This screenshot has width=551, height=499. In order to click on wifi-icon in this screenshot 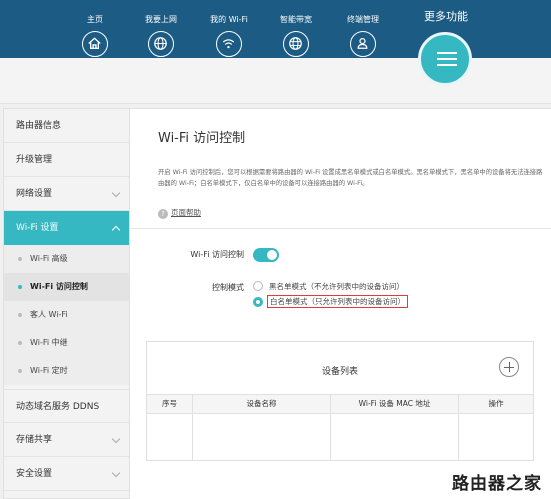, I will do `click(229, 44)`.